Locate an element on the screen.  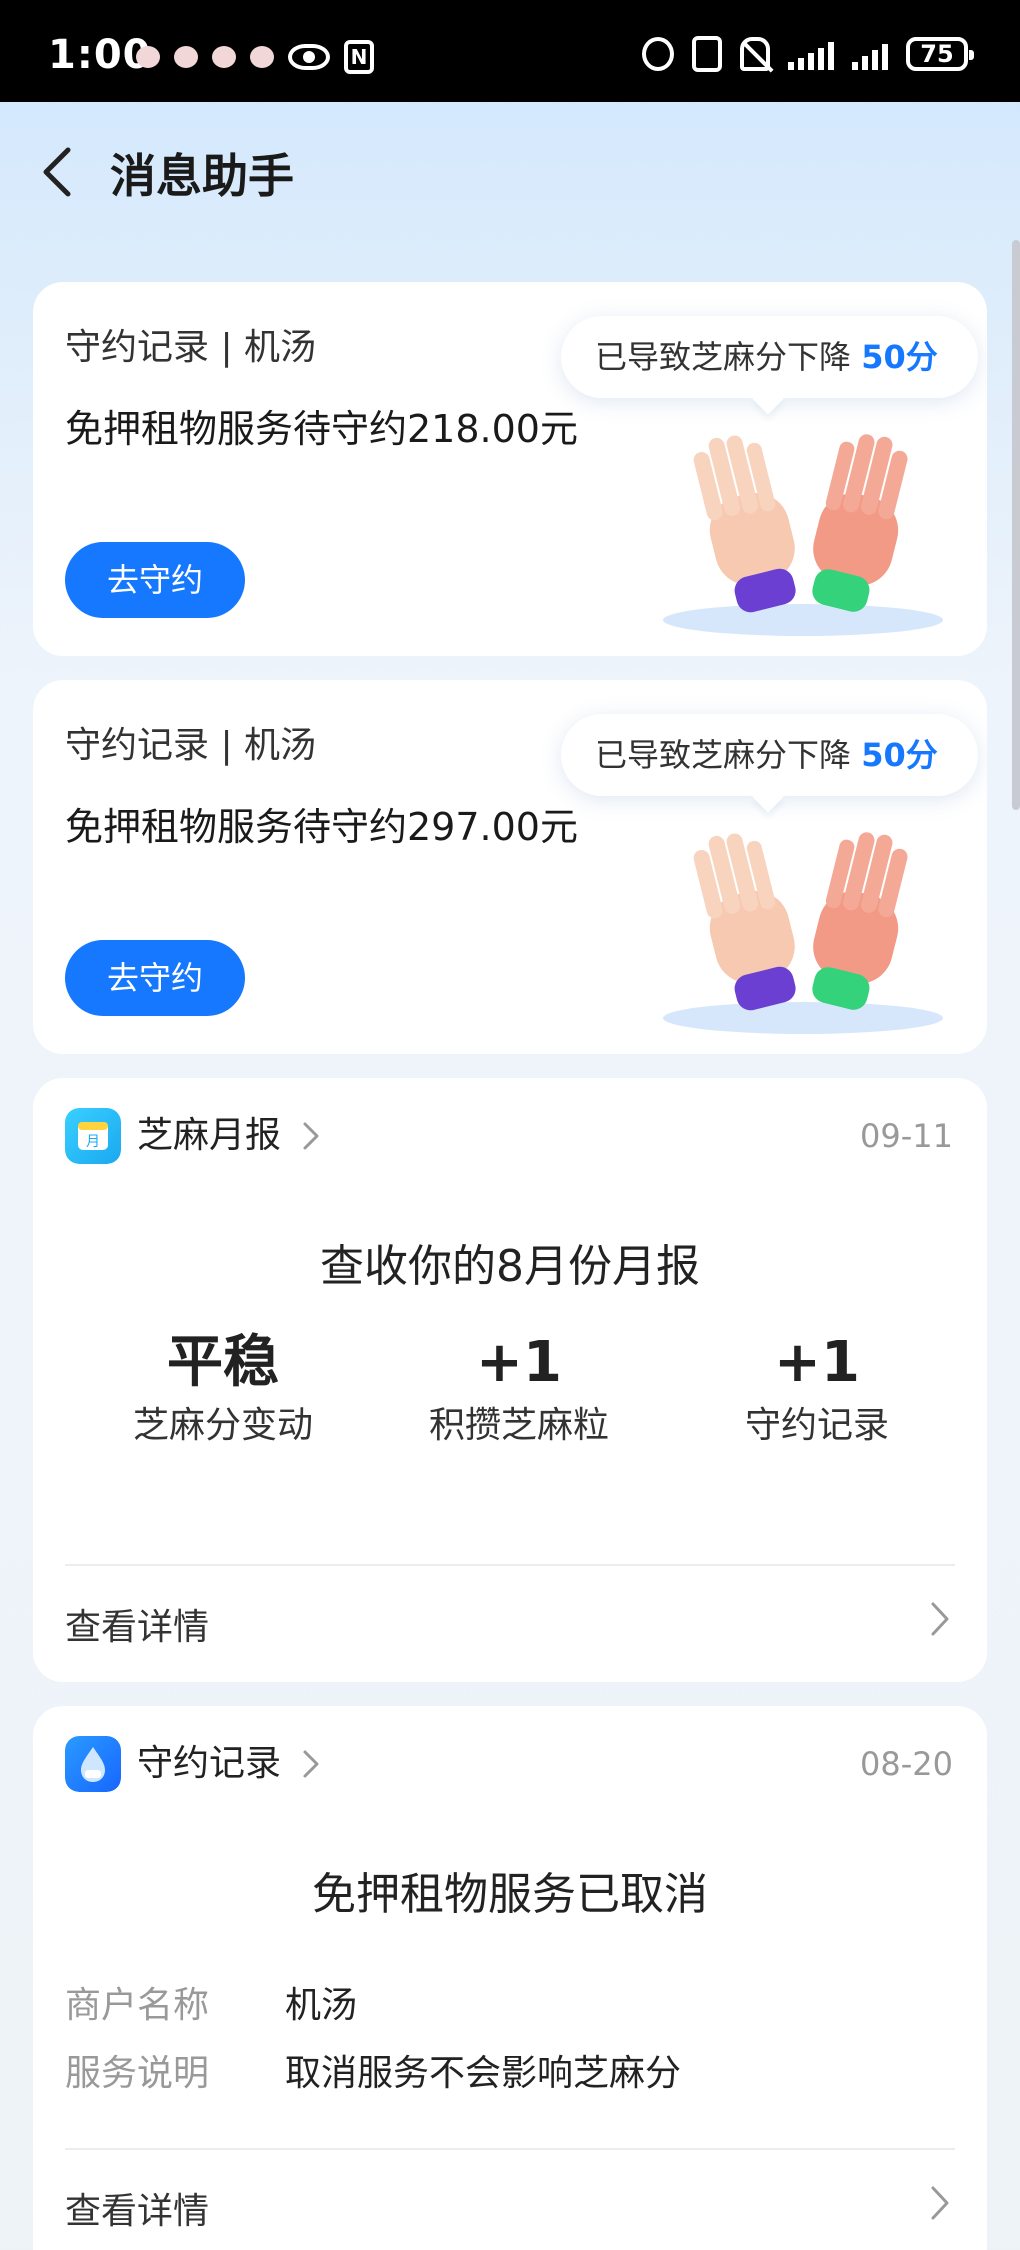
stat-sesame-grains: +1 积攒芝麻粒 is located at coordinates (519, 1391).